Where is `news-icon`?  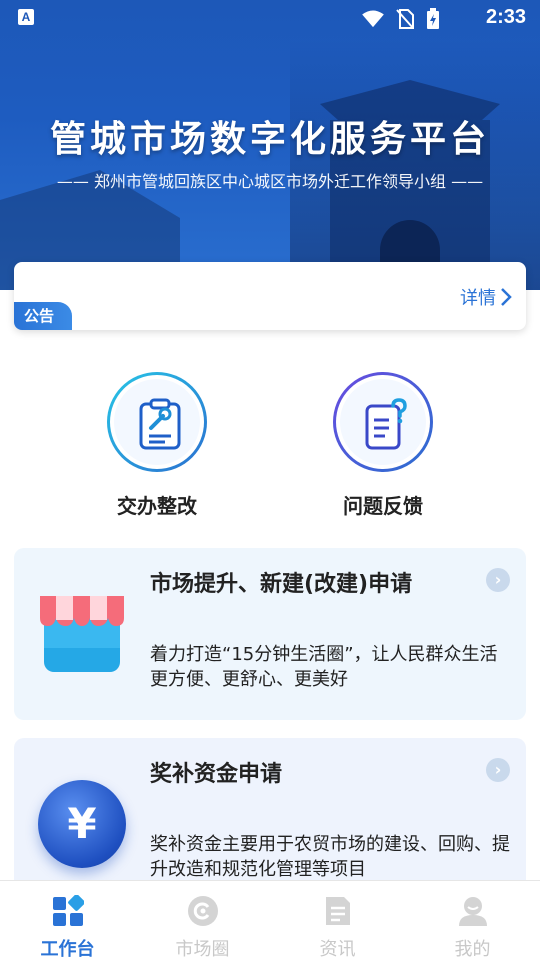
news-icon is located at coordinates (337, 911).